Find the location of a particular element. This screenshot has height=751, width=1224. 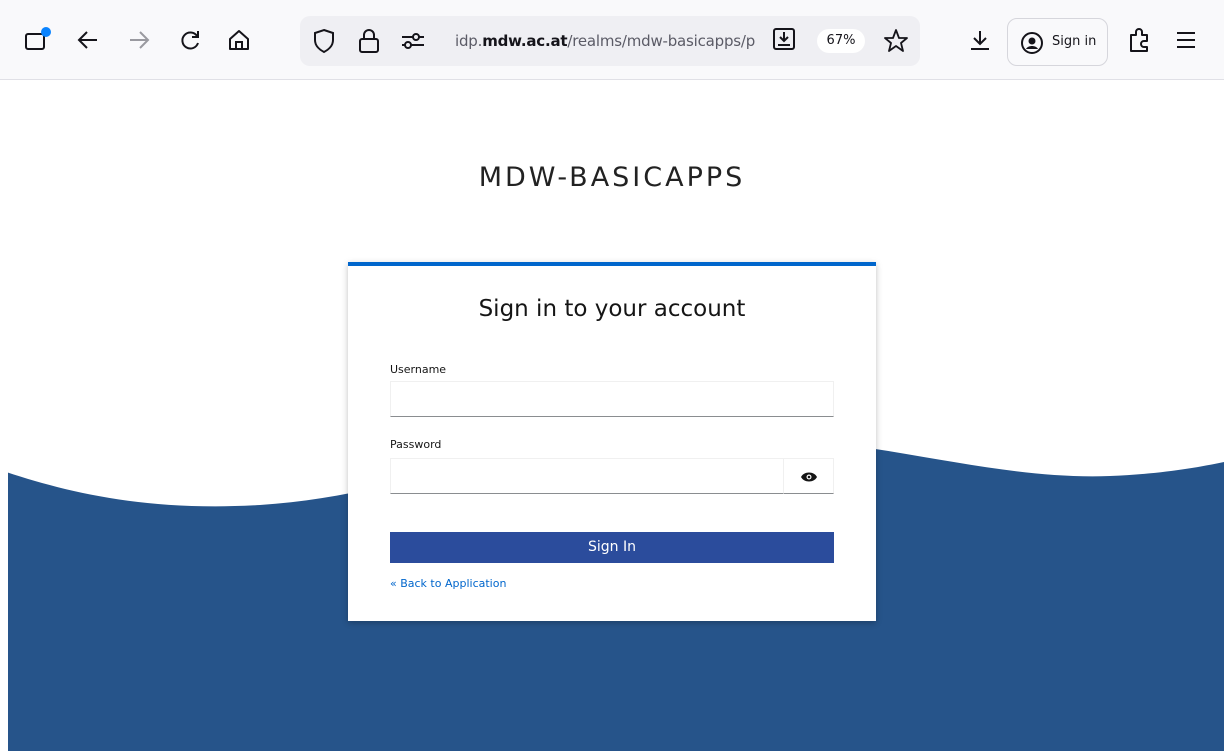

username-label: Username is located at coordinates (418, 369).